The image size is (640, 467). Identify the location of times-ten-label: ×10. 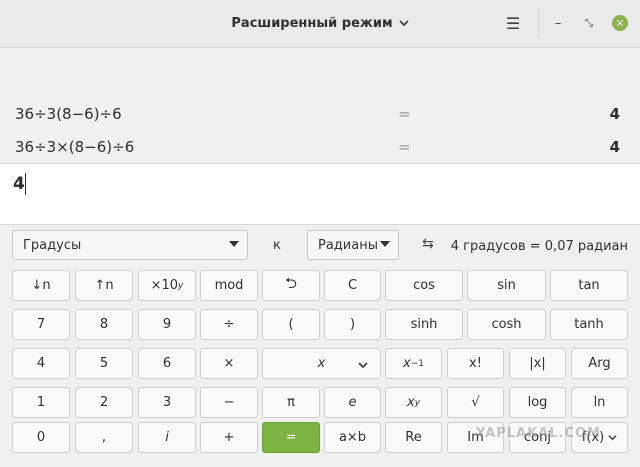
(164, 285).